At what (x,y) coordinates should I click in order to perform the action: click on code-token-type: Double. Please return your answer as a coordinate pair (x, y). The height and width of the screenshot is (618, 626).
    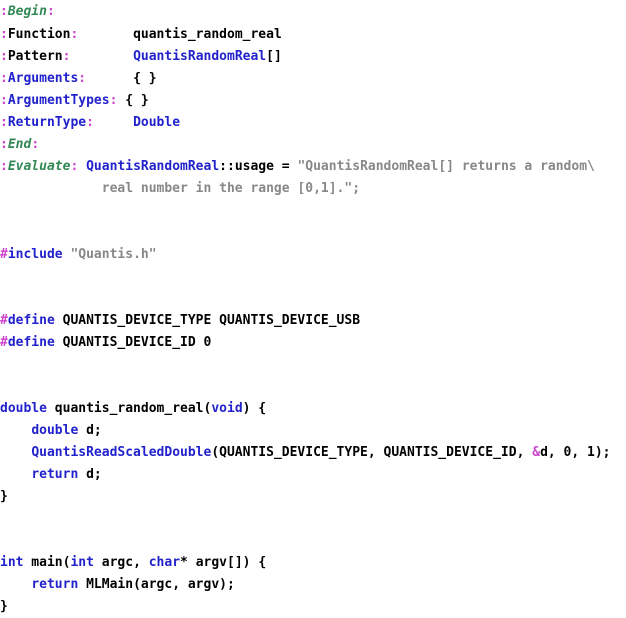
    Looking at the image, I should click on (157, 122).